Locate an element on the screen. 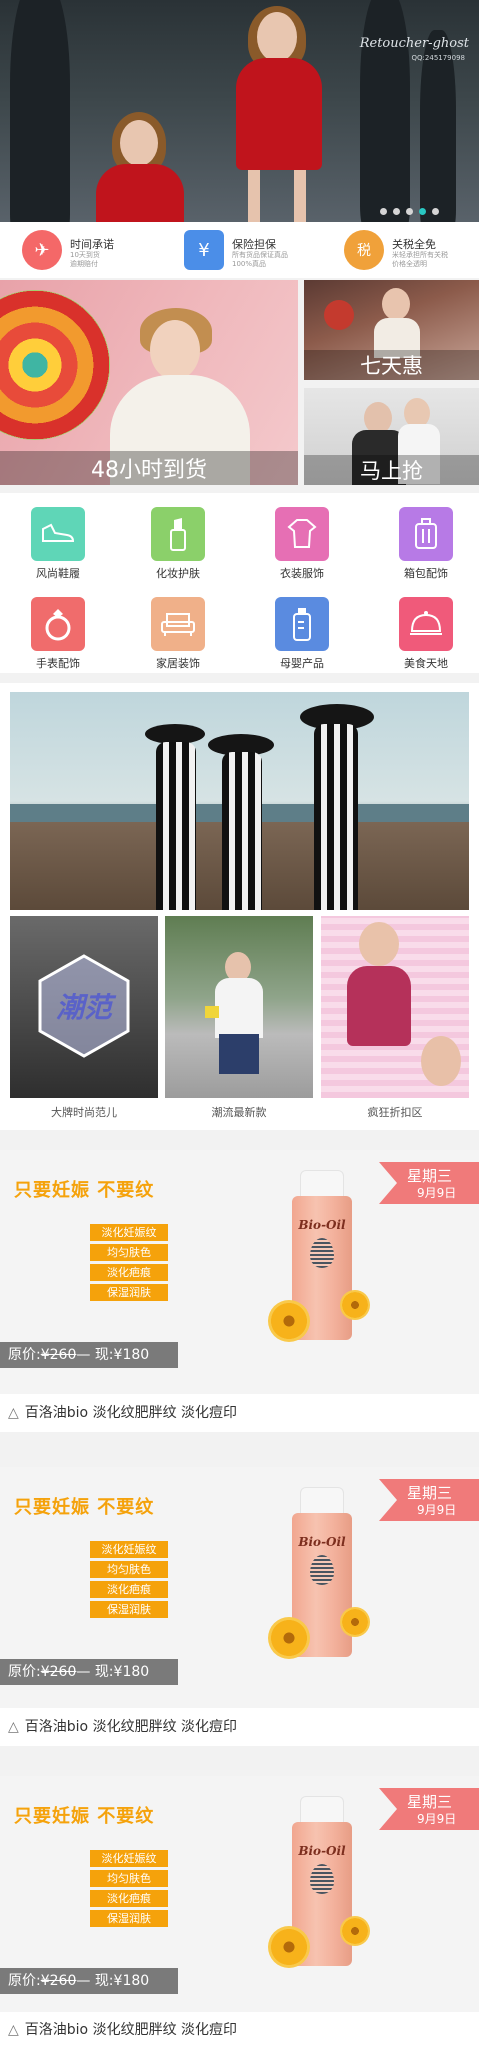  promo-seven-days: 七天惠 is located at coordinates (391, 330).